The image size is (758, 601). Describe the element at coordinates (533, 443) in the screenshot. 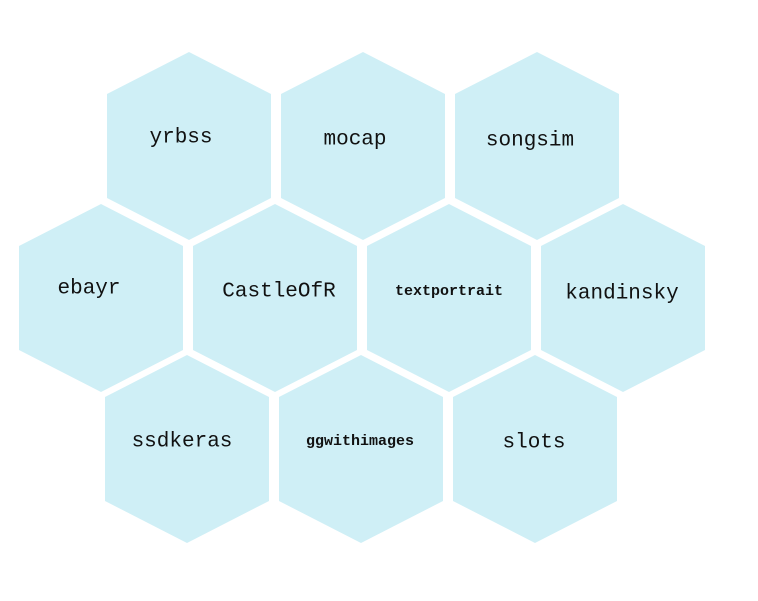

I see `hex-label: slots` at that location.